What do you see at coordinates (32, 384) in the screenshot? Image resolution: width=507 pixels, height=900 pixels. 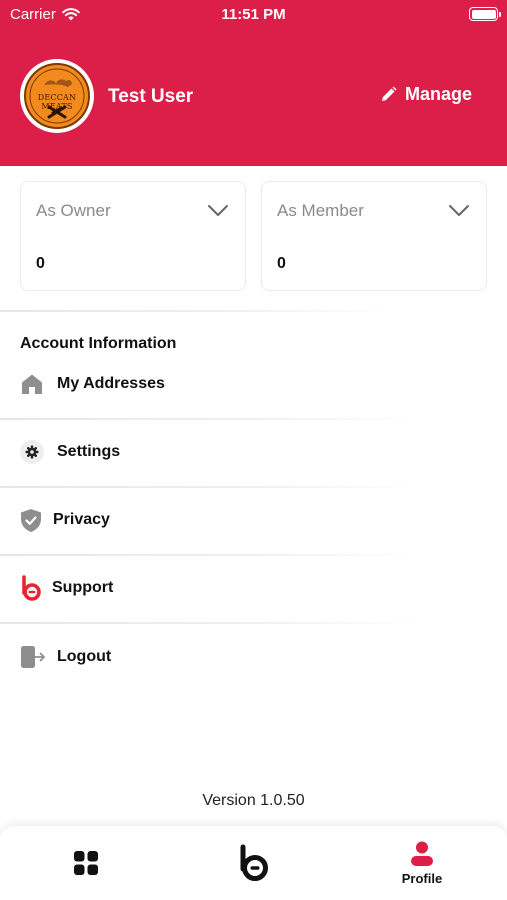 I see `home-icon` at bounding box center [32, 384].